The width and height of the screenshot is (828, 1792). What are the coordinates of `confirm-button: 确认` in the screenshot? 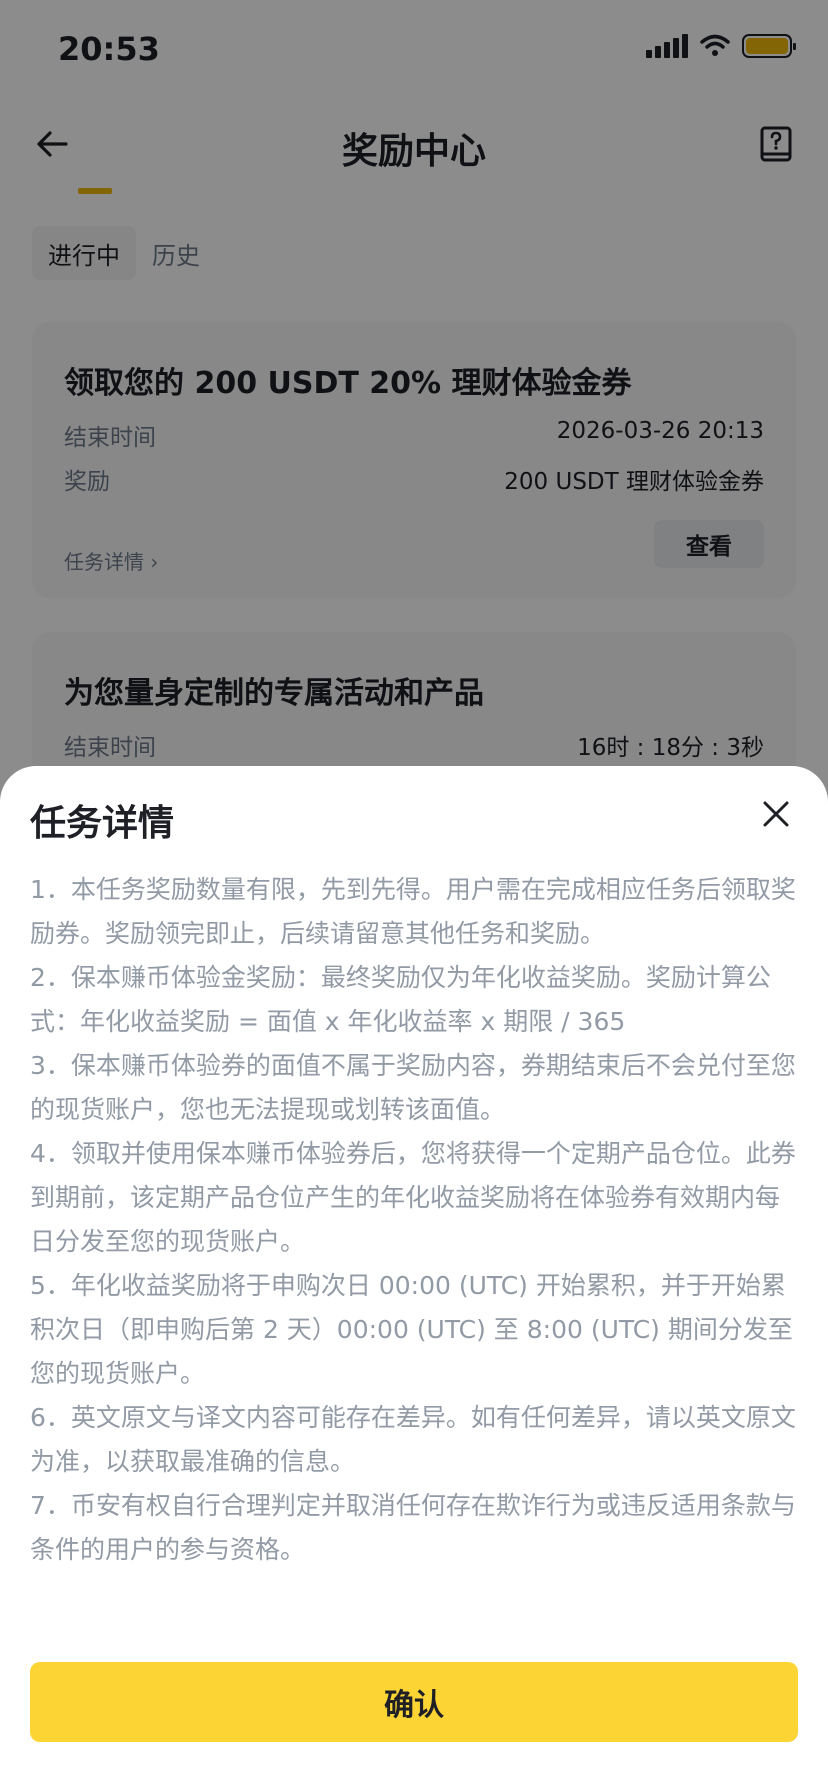 It's located at (414, 1702).